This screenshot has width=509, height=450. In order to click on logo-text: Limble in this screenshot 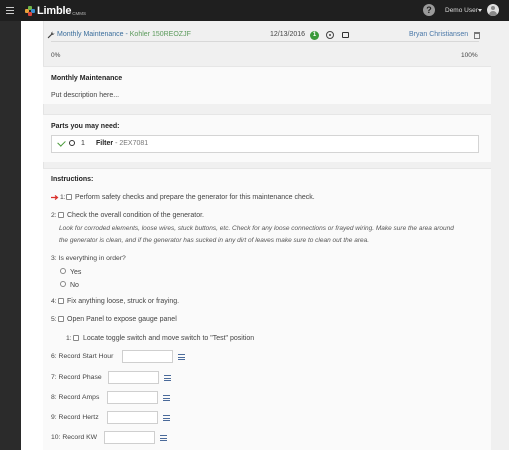, I will do `click(54, 10)`.